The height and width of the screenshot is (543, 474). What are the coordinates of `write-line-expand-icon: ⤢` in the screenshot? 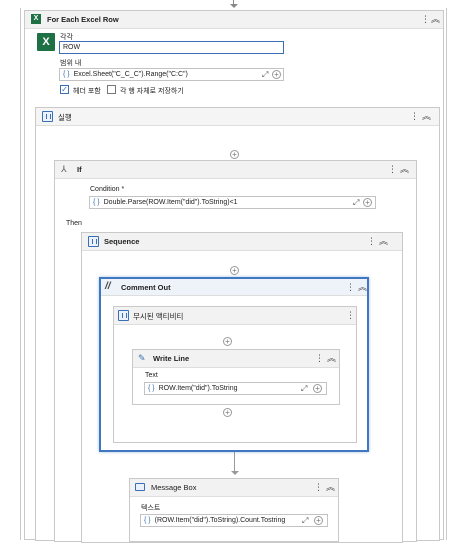 It's located at (304, 389).